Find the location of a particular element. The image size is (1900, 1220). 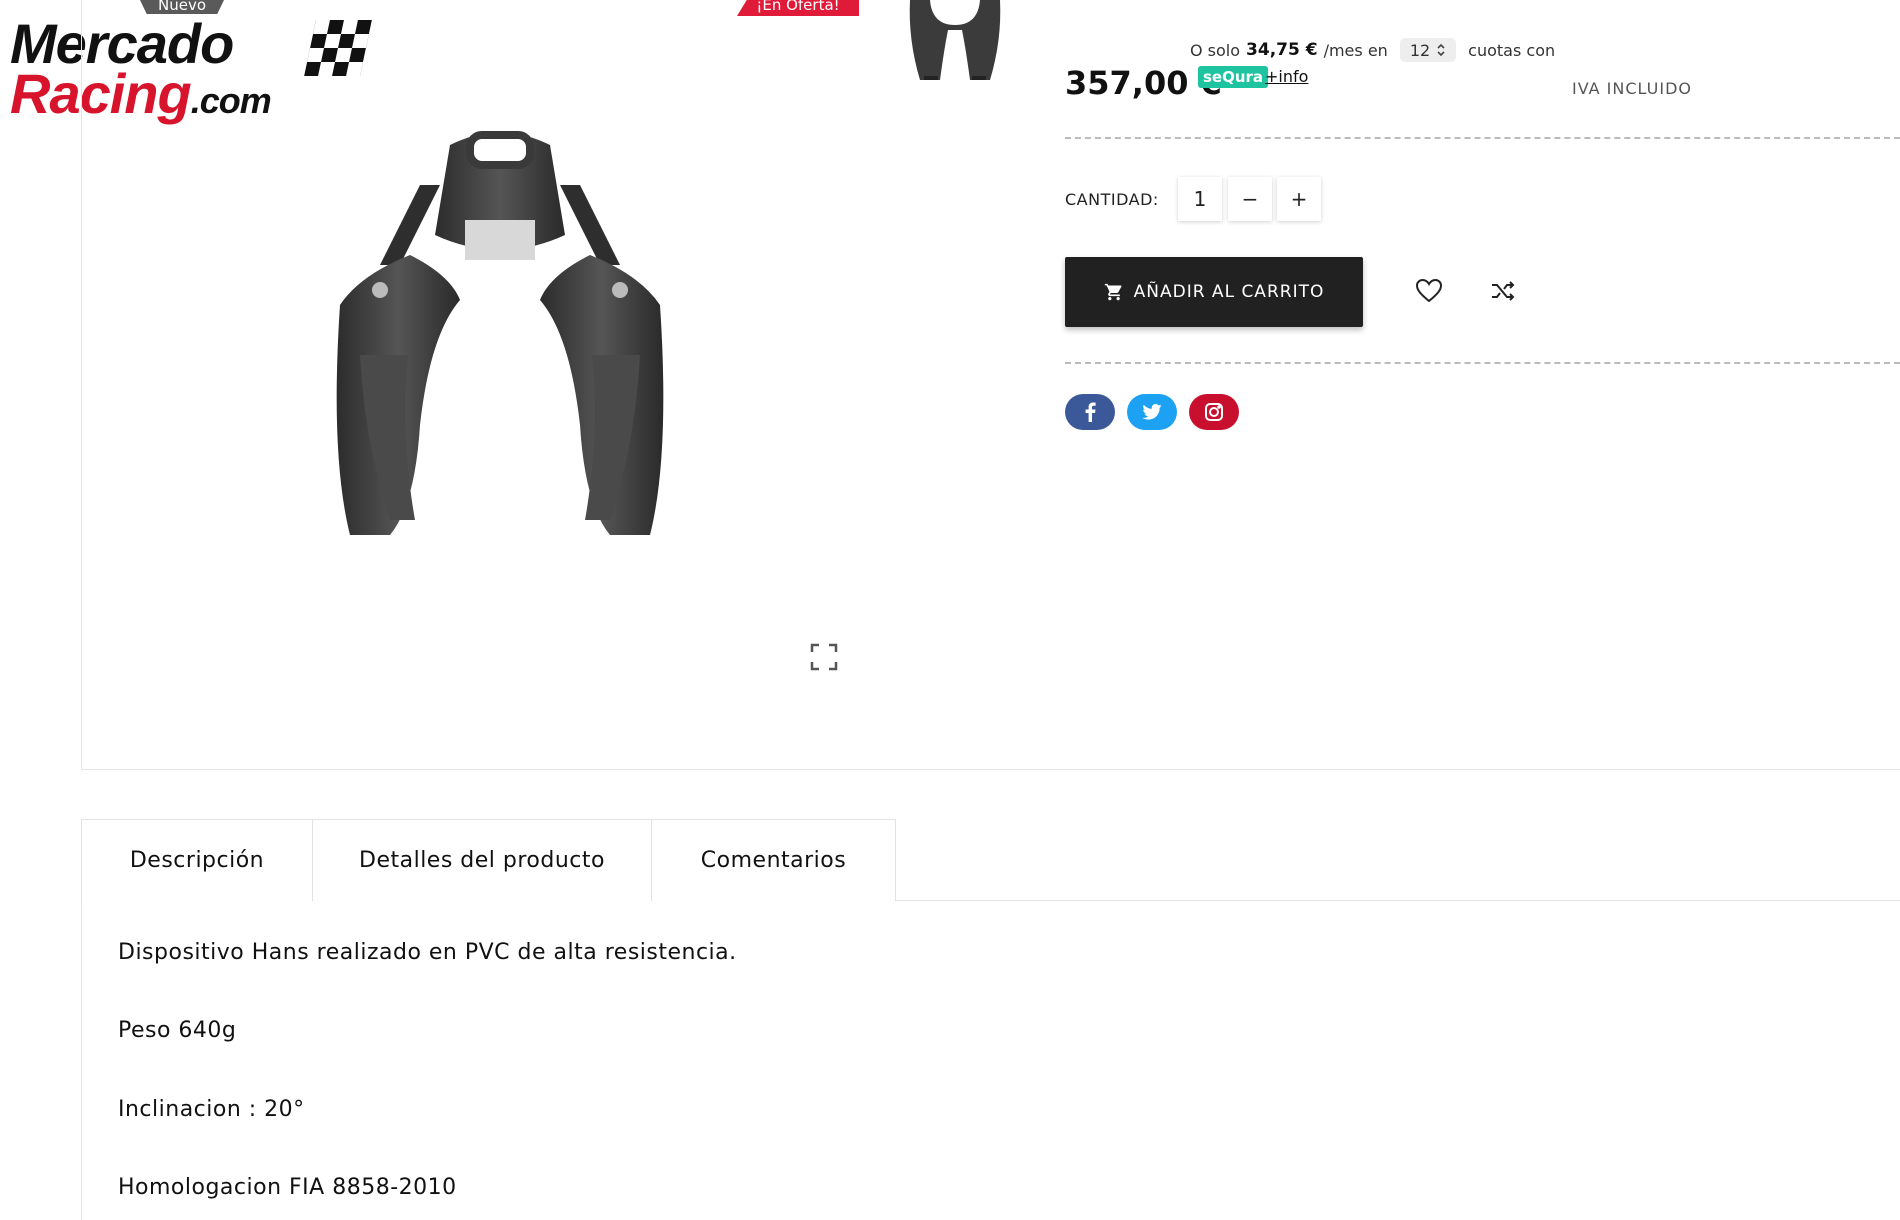

installment-per: /mes en is located at coordinates (1355, 50).